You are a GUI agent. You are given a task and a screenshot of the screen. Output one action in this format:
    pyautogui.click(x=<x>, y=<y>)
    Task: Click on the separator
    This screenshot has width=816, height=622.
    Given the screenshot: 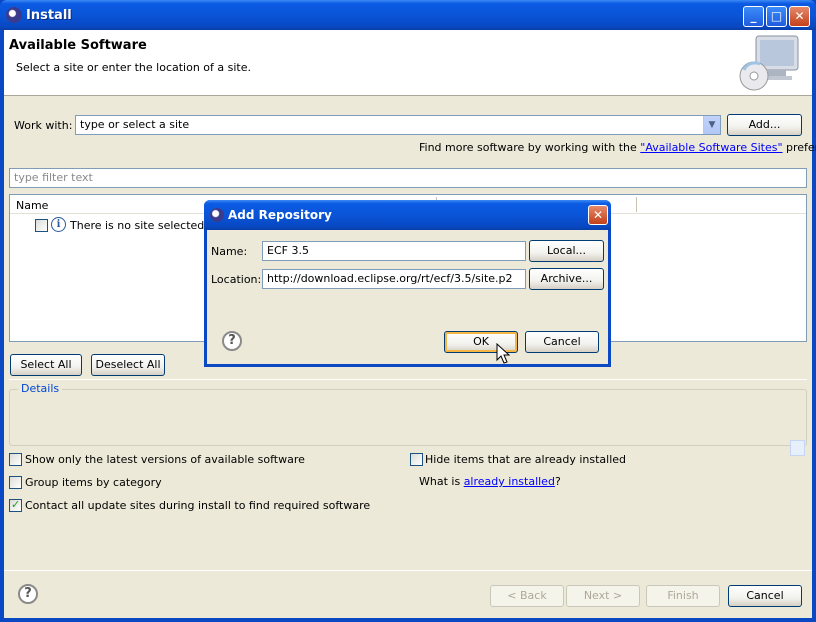 What is the action you would take?
    pyautogui.click(x=408, y=379)
    